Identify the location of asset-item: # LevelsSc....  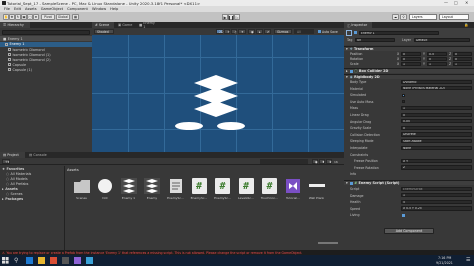
(246, 189).